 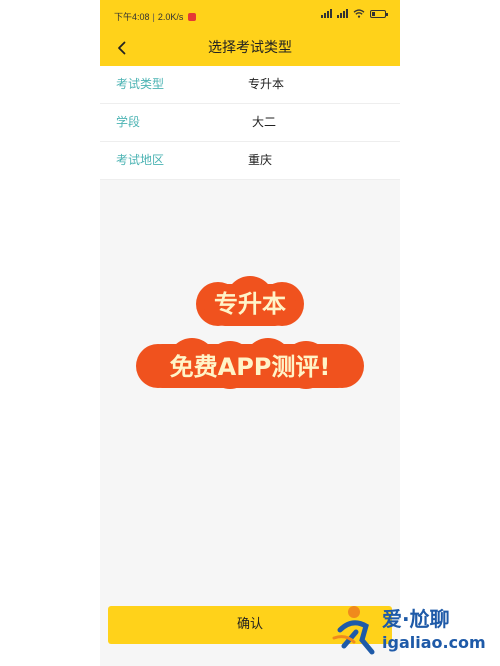 I want to click on status-left: 下午4:08 | 2.0K/s, so click(x=155, y=16).